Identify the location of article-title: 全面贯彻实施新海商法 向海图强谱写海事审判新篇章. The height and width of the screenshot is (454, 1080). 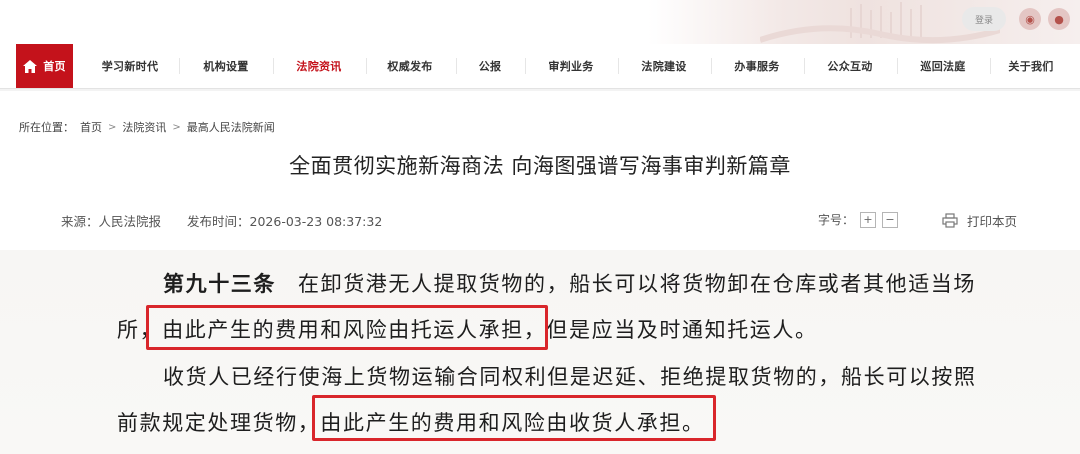
(540, 166).